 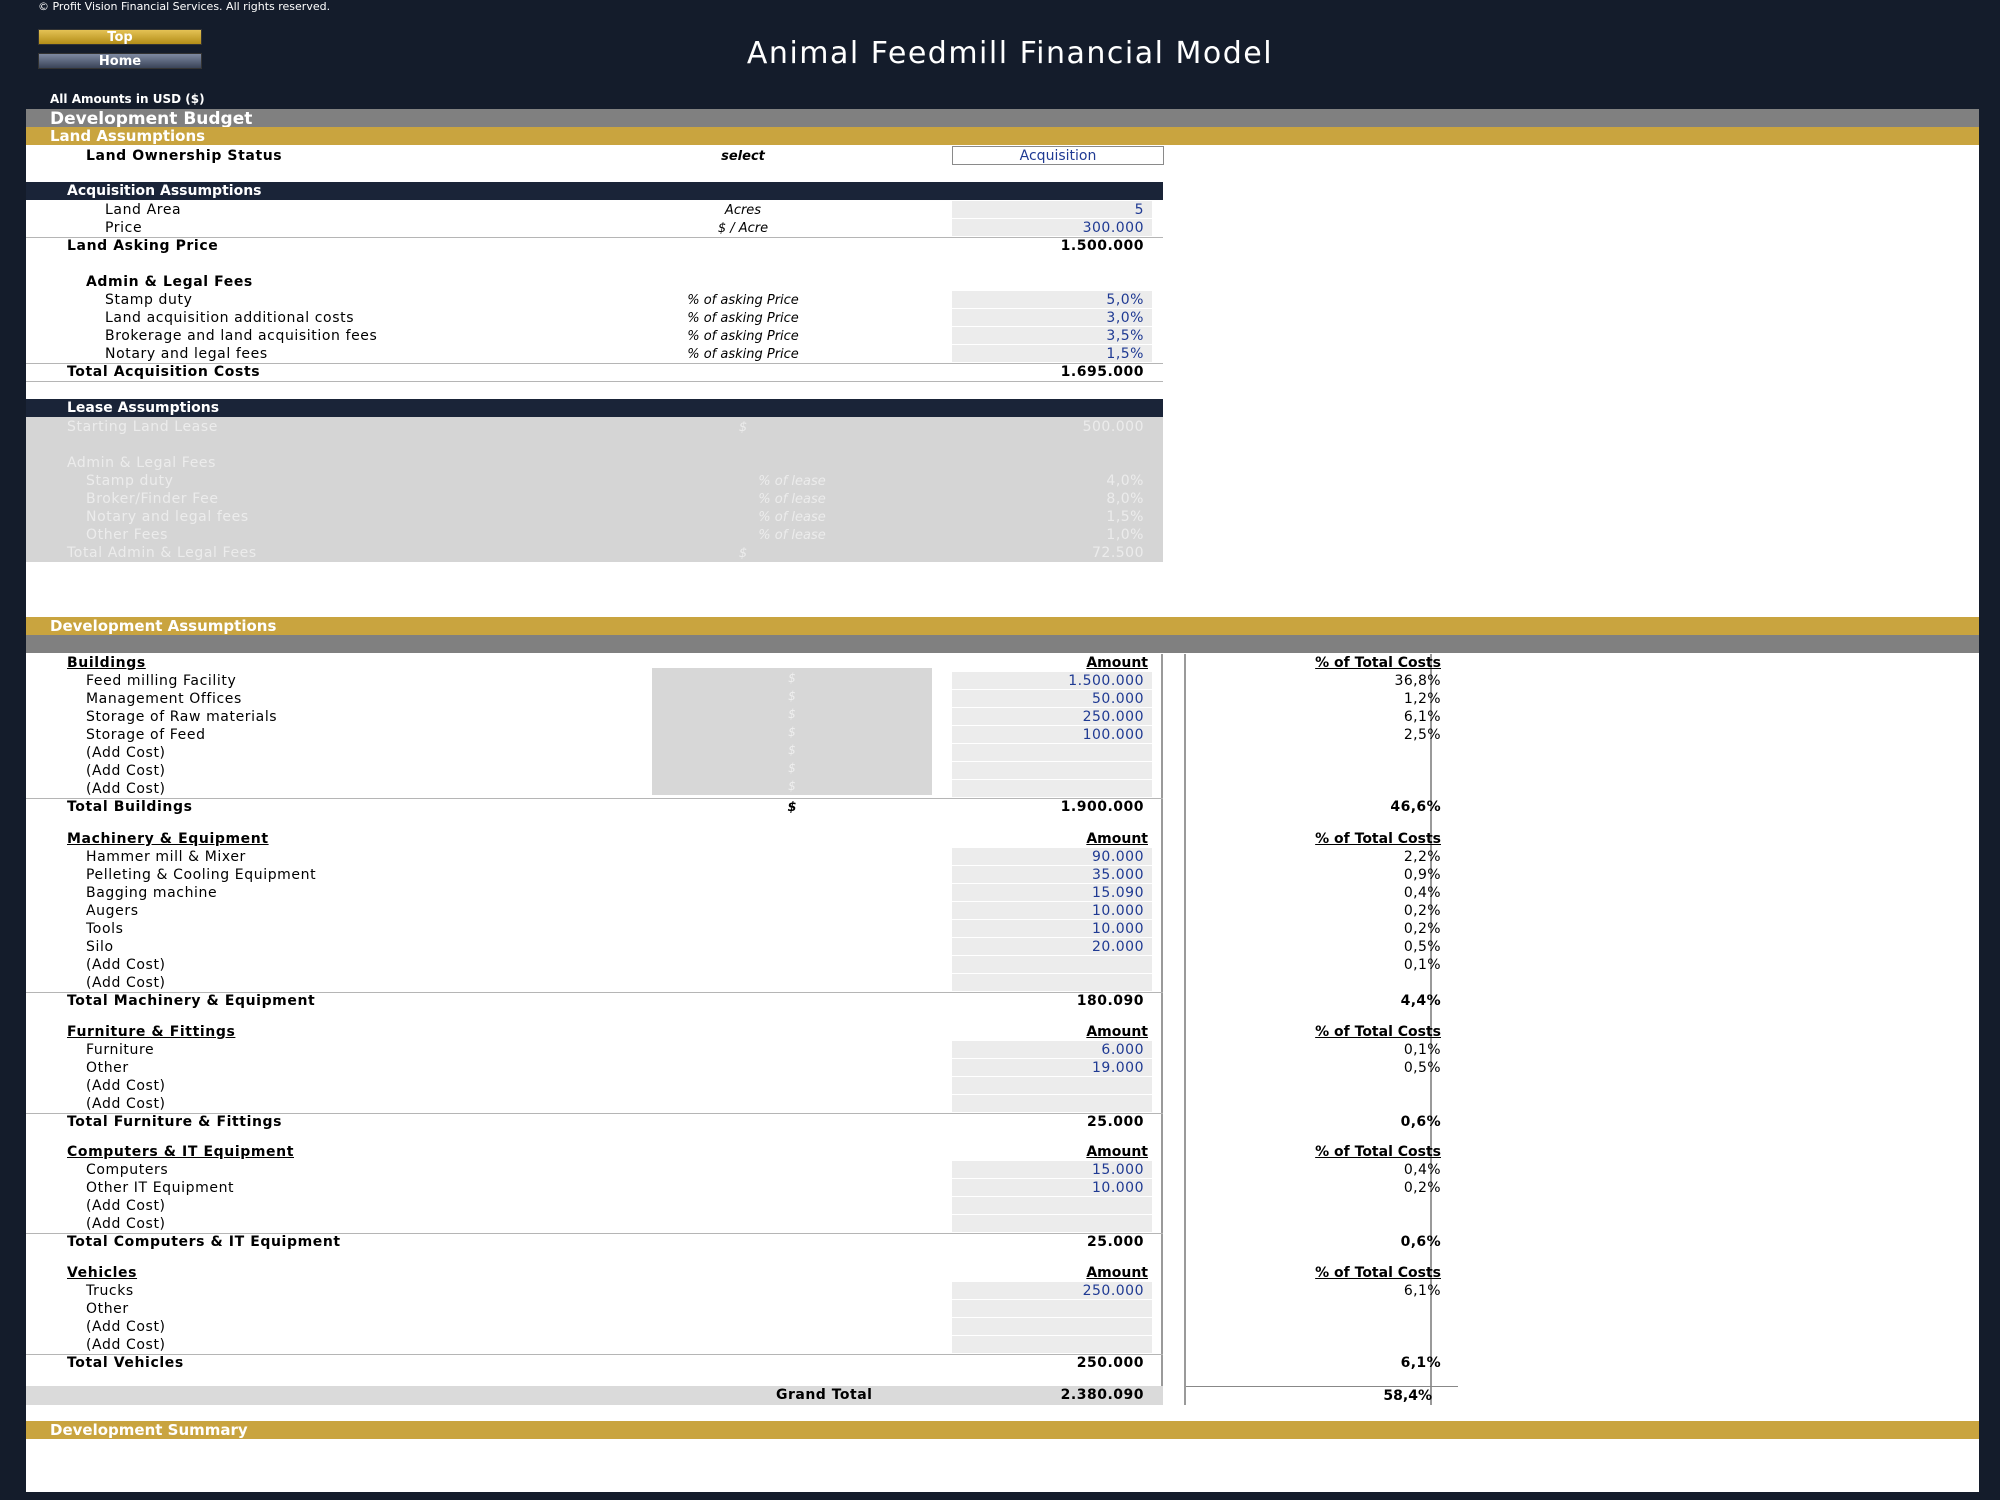 I want to click on computers-item-row: (Add Cost), so click(x=594, y=1206).